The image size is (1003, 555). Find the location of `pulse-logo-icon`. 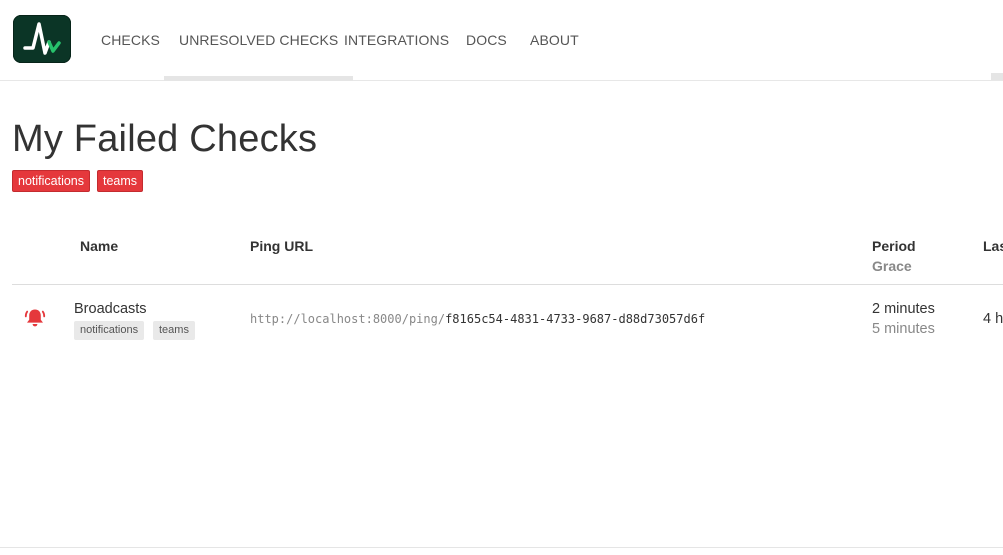

pulse-logo-icon is located at coordinates (42, 38).